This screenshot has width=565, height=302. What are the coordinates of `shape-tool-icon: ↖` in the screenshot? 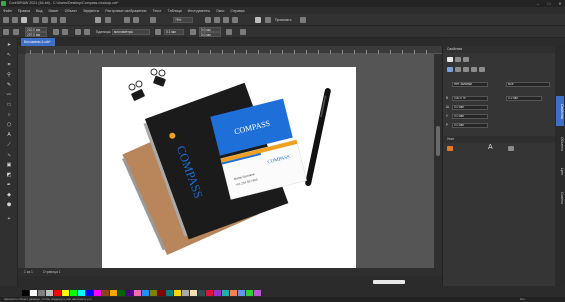 It's located at (9, 55).